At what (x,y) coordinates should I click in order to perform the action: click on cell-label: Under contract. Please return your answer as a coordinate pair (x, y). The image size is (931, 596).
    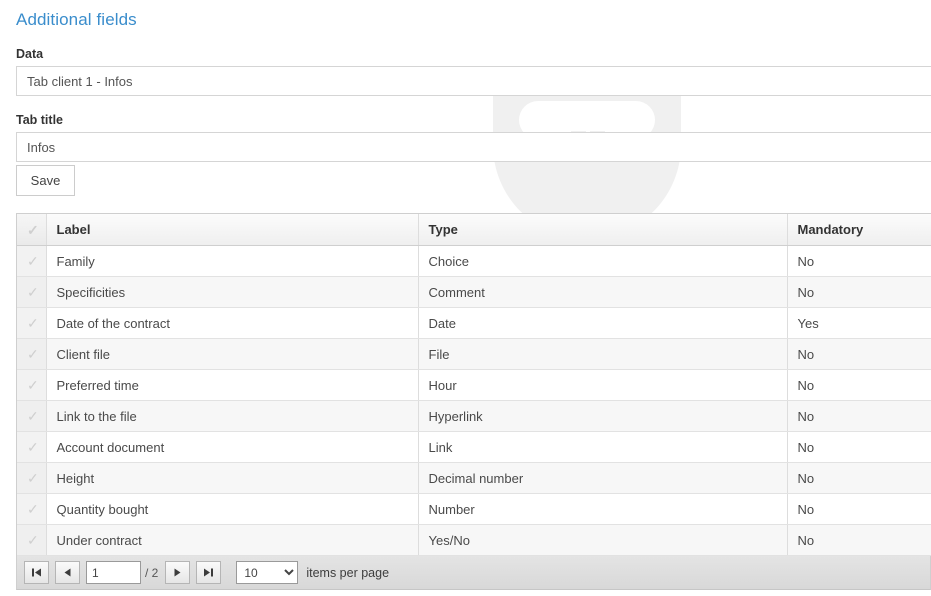
    Looking at the image, I should click on (232, 540).